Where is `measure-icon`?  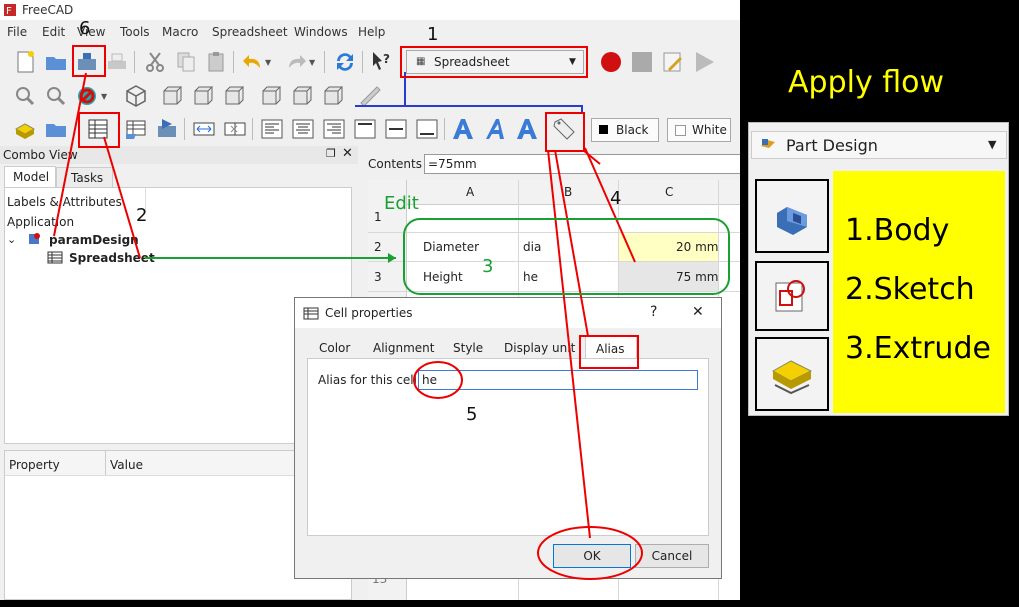
measure-icon is located at coordinates (370, 96).